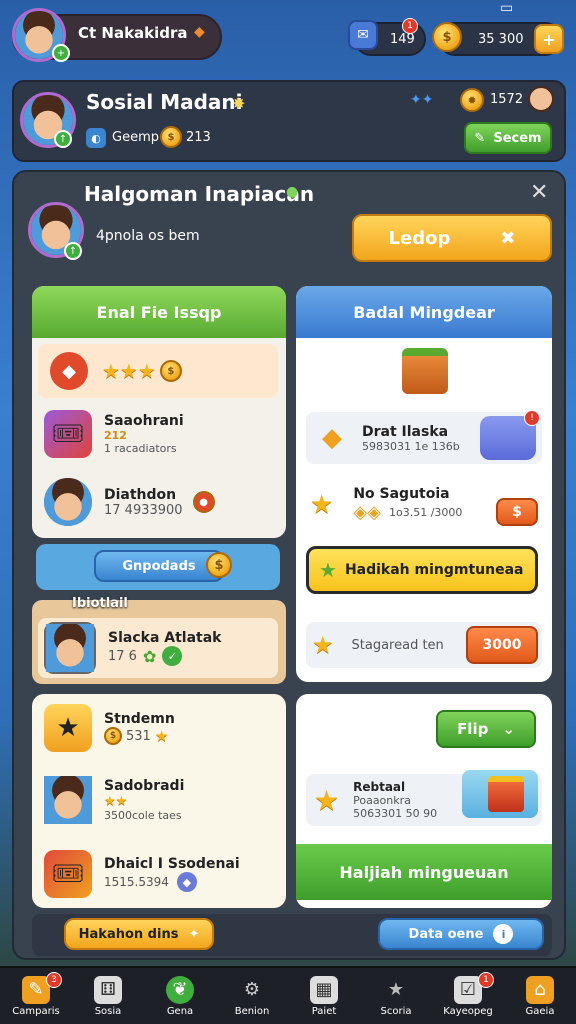  I want to click on ticket-icon: 🎟, so click(68, 434).